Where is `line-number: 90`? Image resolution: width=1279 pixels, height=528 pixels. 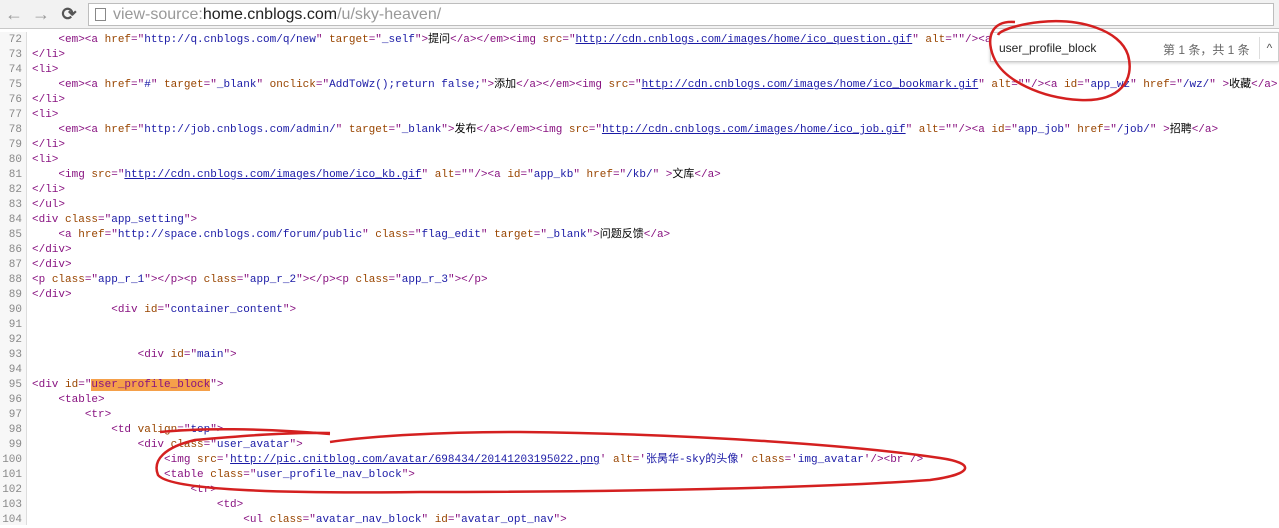 line-number: 90 is located at coordinates (15, 310).